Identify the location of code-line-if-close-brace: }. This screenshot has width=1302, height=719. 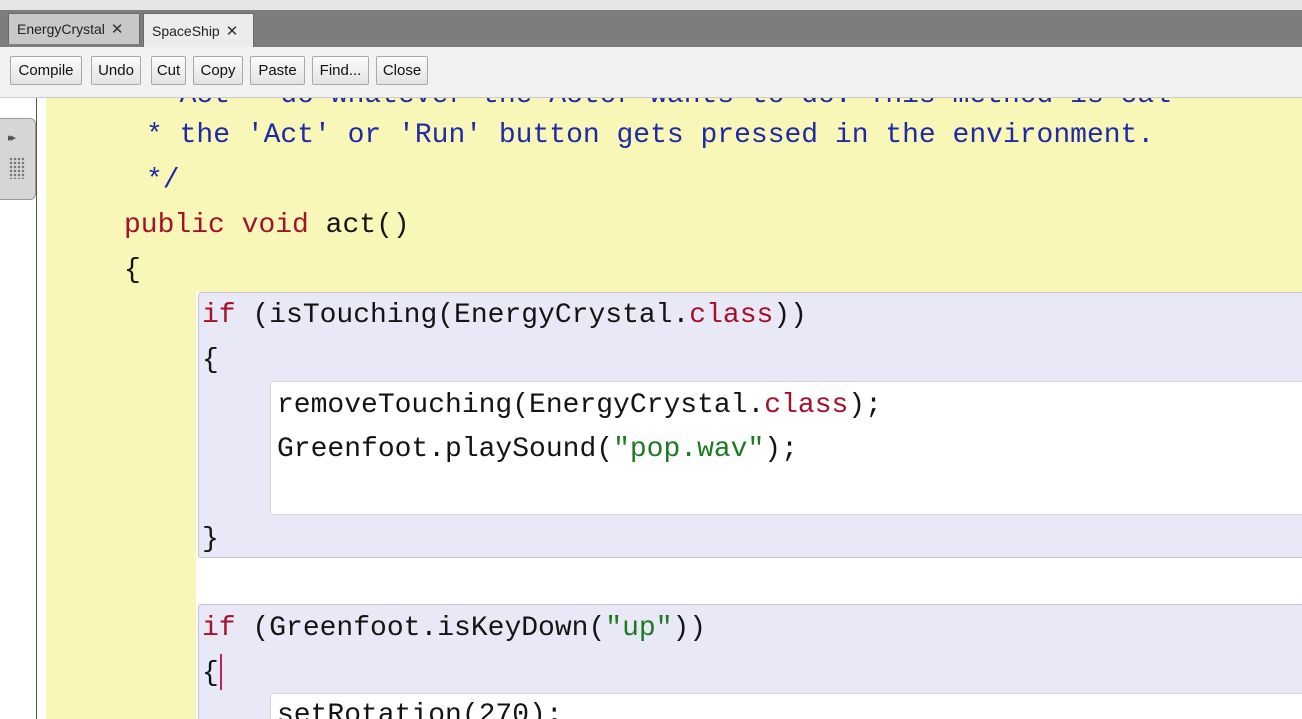
(210, 539).